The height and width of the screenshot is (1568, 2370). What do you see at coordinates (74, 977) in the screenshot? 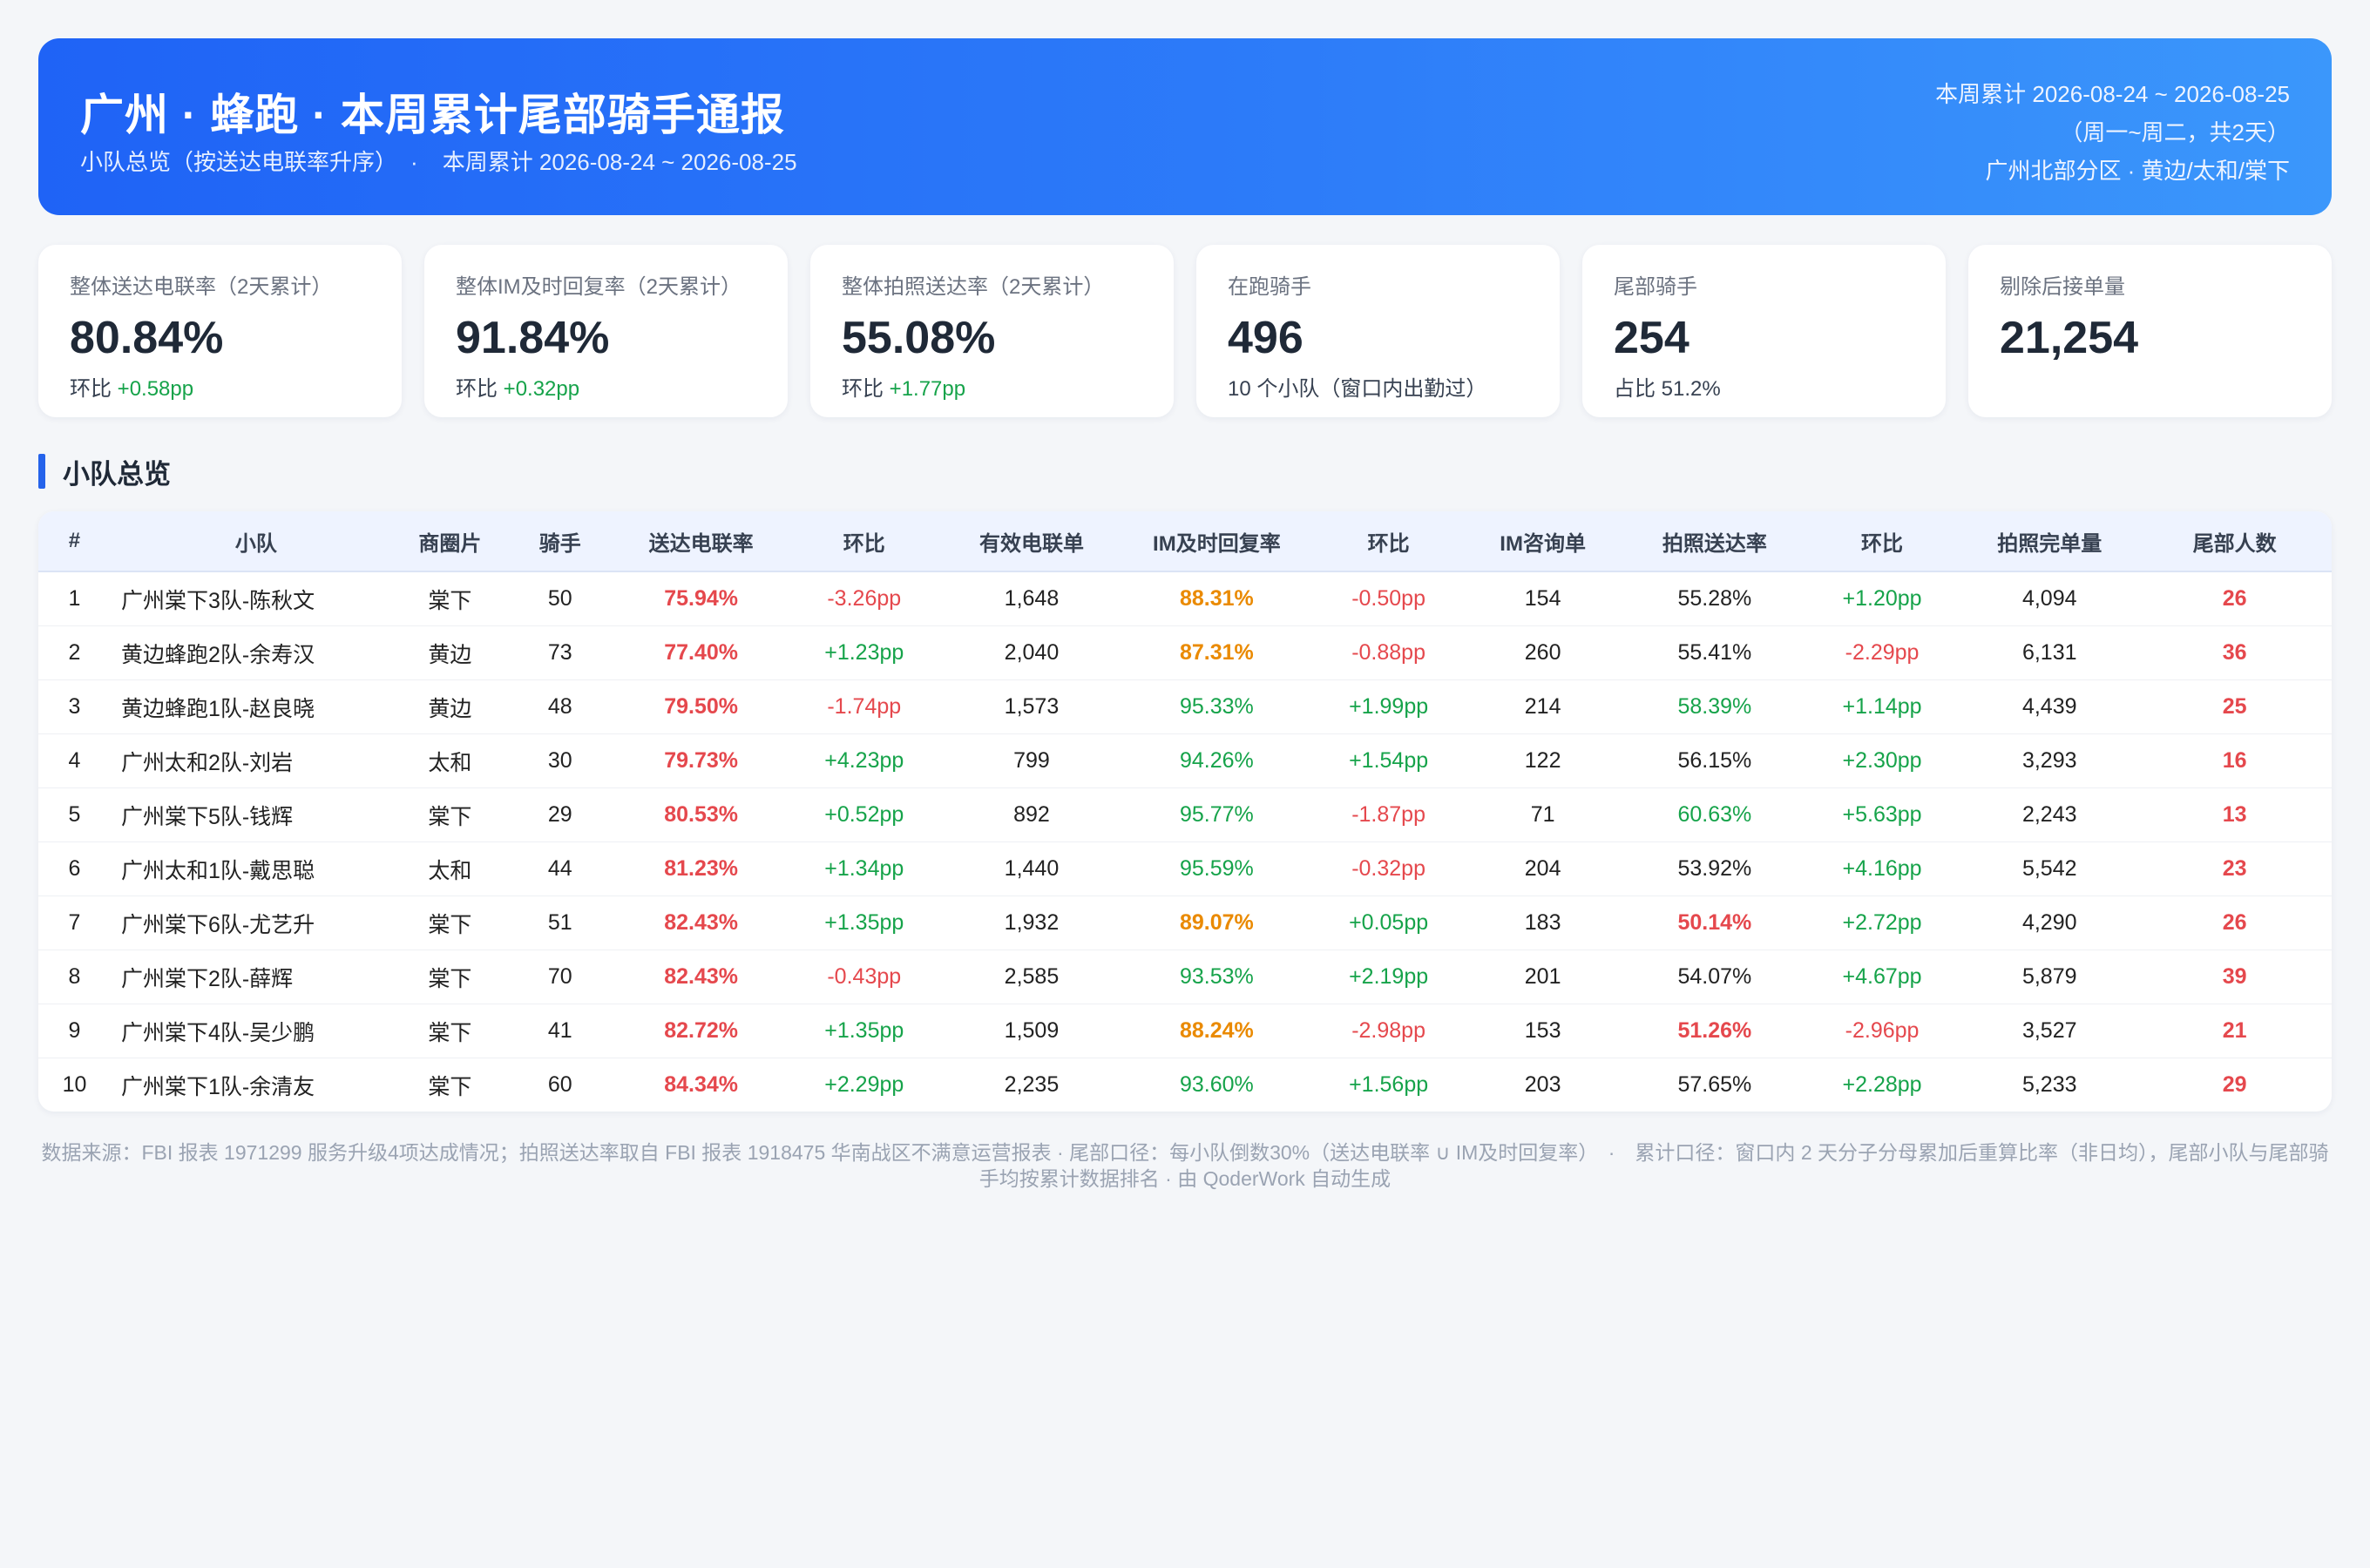
I see `cell-col-index: 8` at bounding box center [74, 977].